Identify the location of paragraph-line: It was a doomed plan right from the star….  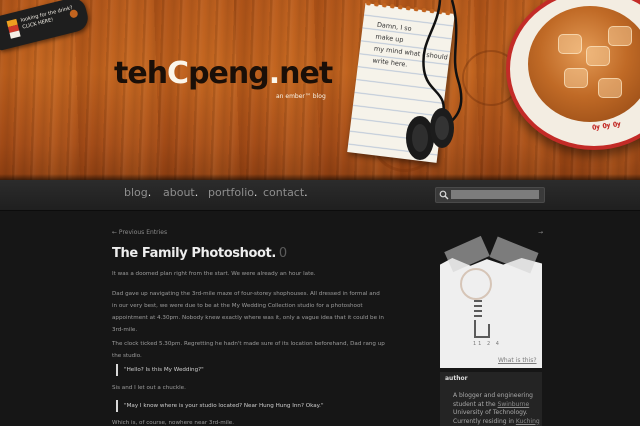
(214, 274).